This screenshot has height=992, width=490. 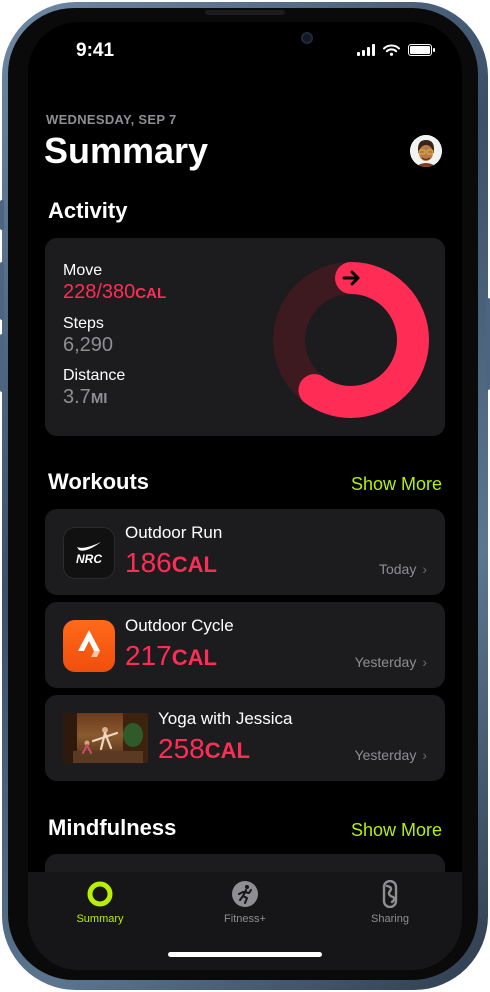 What do you see at coordinates (2, 291) in the screenshot?
I see `volume-up-button` at bounding box center [2, 291].